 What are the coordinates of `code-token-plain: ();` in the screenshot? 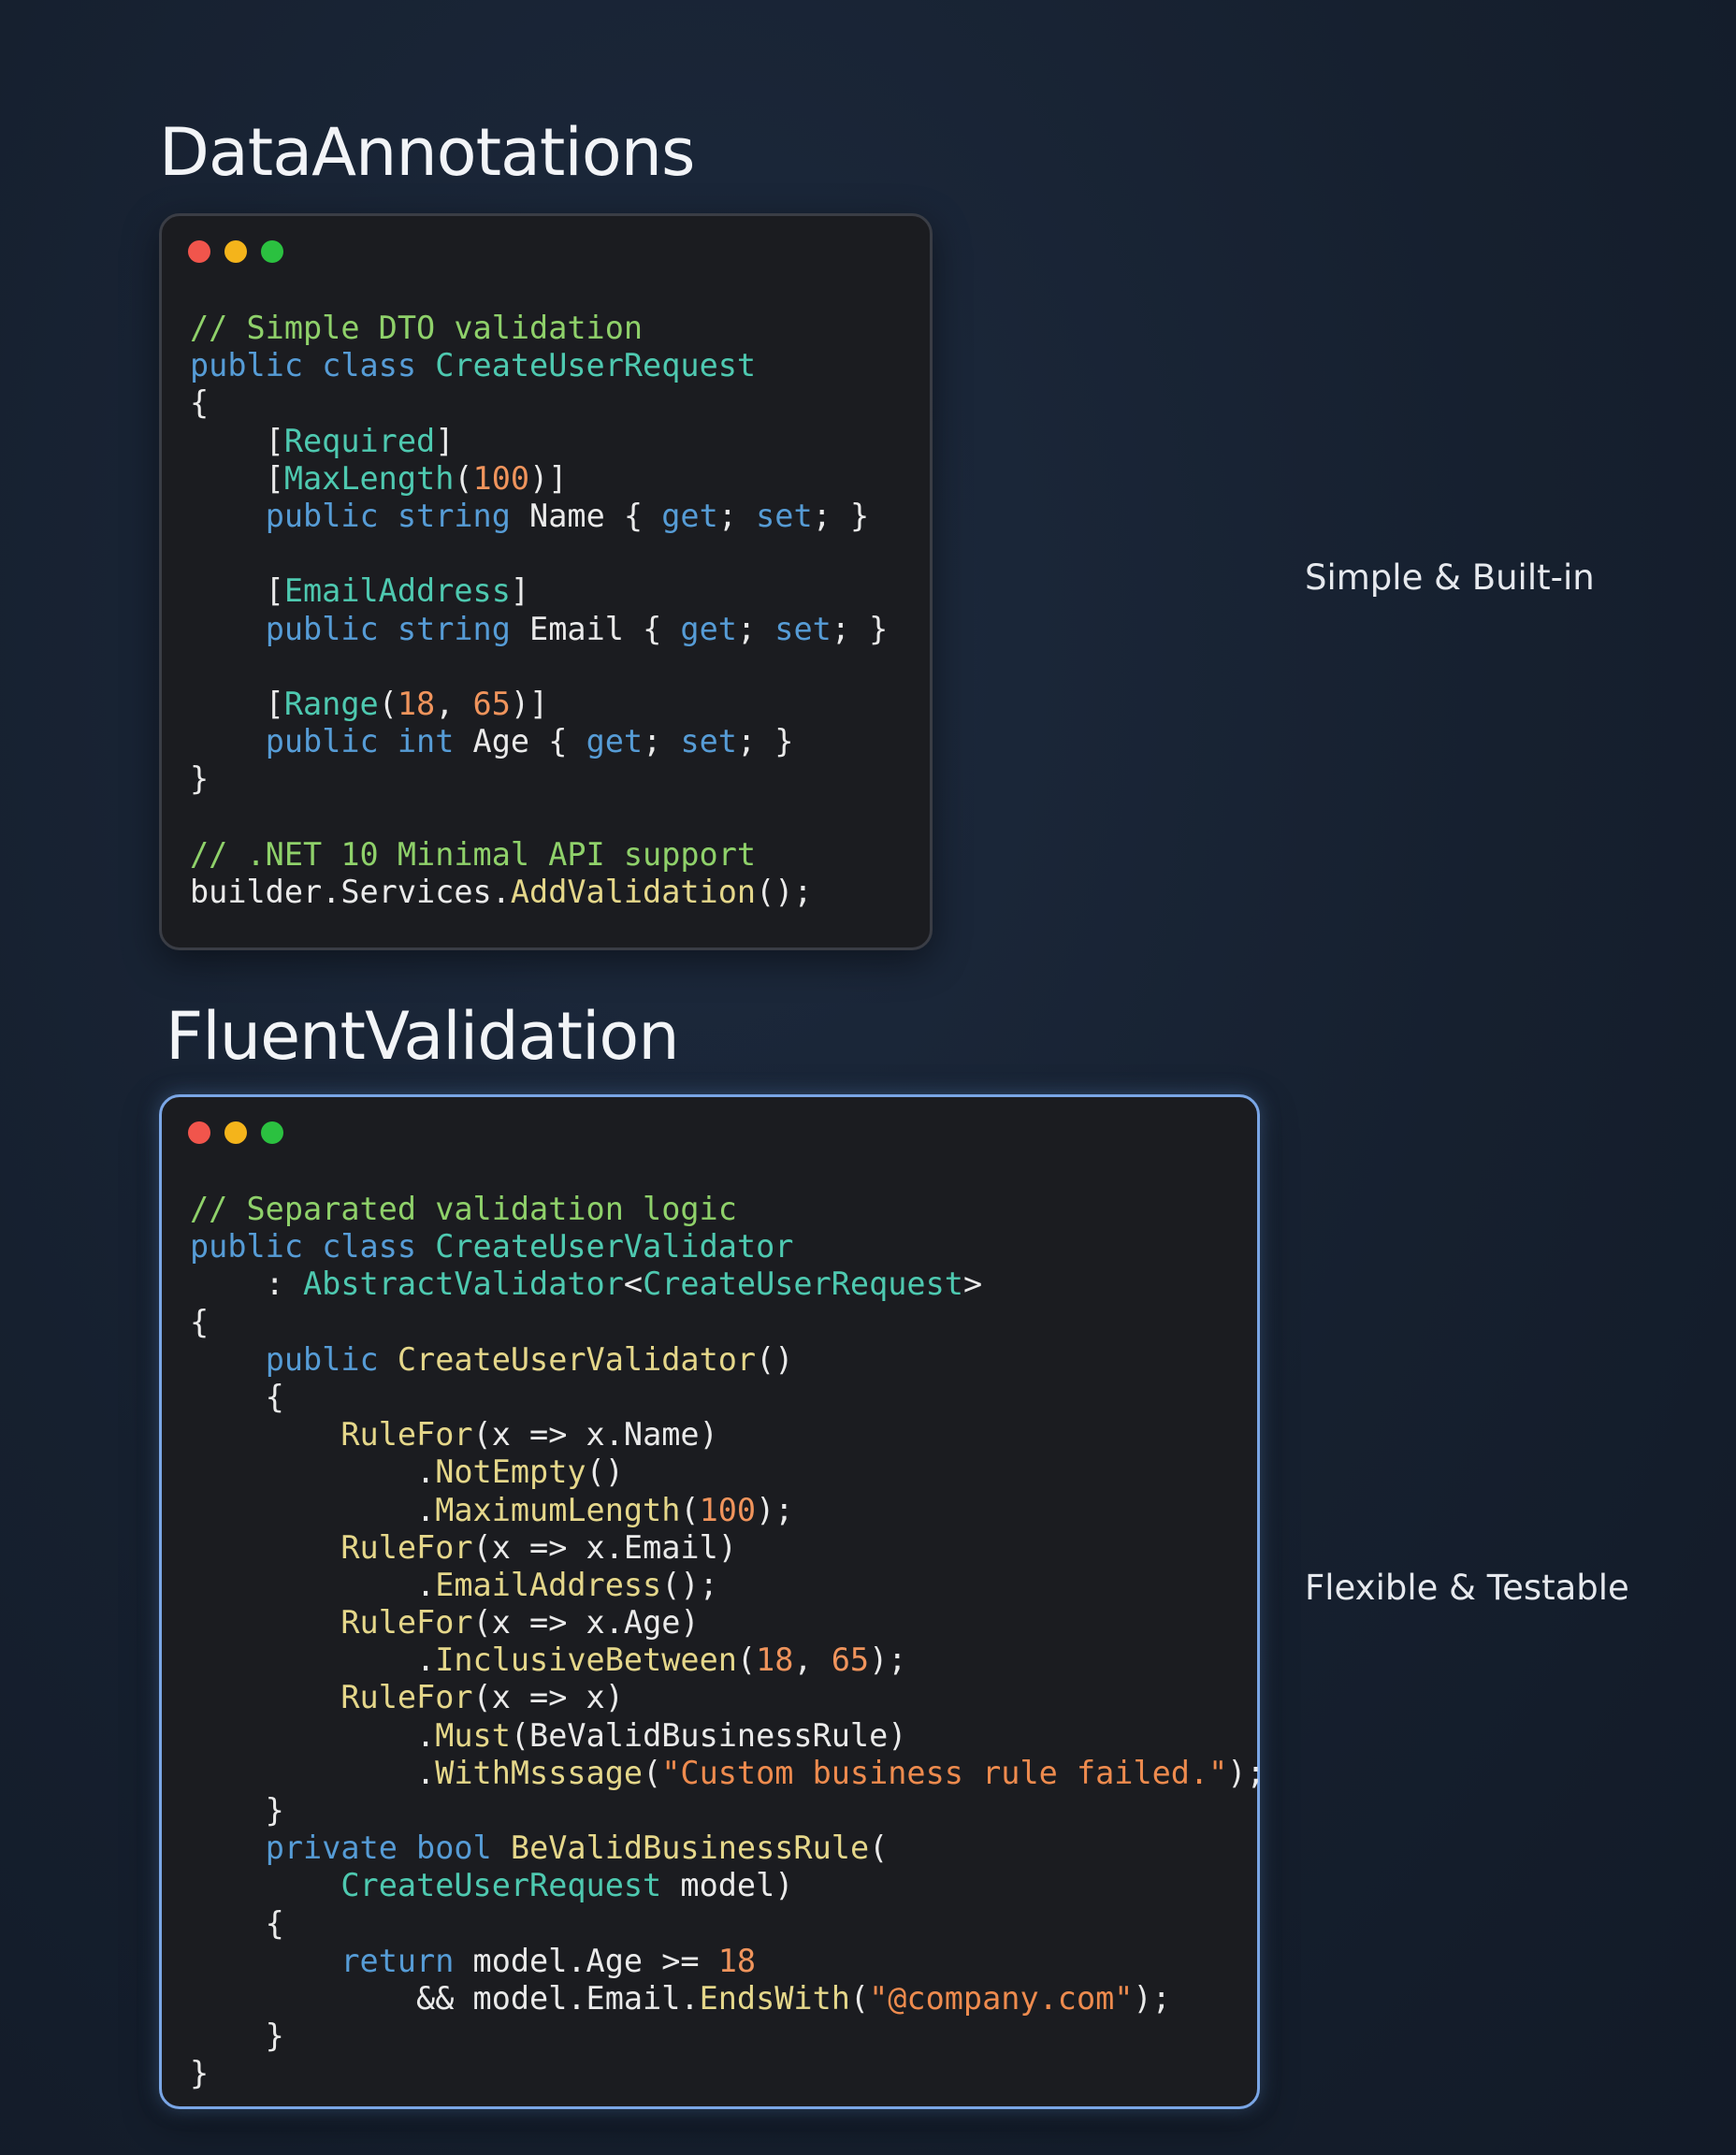 It's located at (689, 1585).